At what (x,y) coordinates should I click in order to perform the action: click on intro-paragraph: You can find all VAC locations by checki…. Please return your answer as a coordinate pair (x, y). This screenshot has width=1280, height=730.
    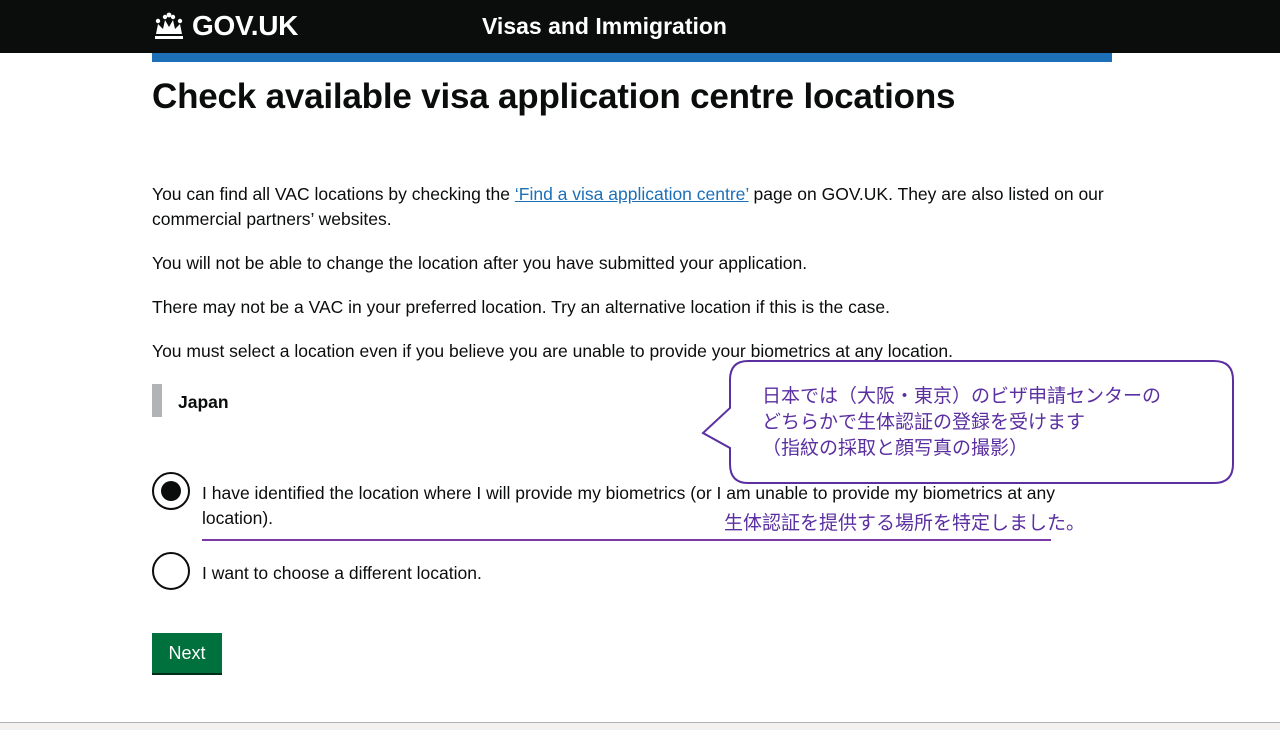
    Looking at the image, I should click on (632, 207).